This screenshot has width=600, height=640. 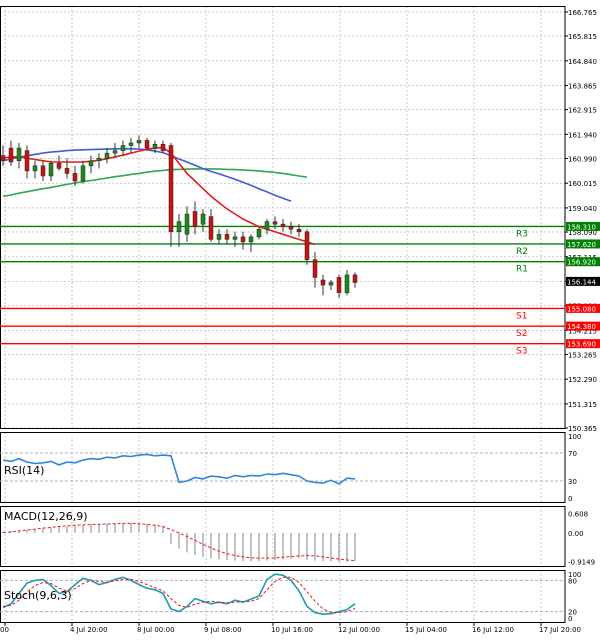 I want to click on current-price-text: 156.144, so click(x=581, y=282).